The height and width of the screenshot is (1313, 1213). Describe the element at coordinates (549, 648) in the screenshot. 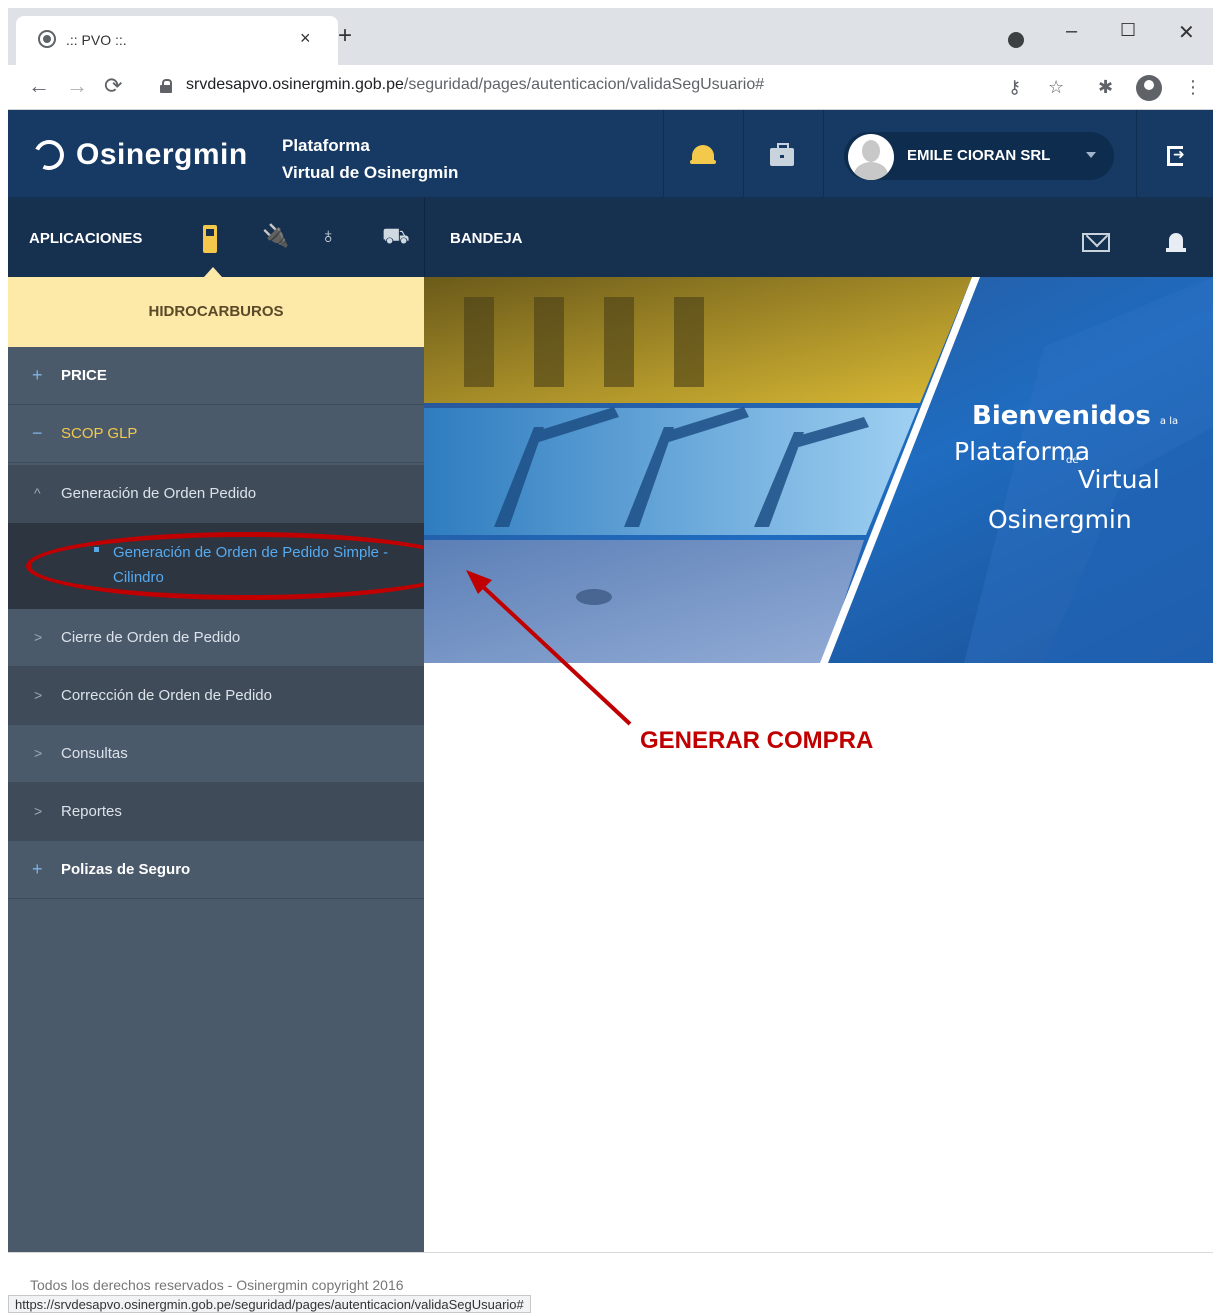

I see `annotation-arrow` at that location.